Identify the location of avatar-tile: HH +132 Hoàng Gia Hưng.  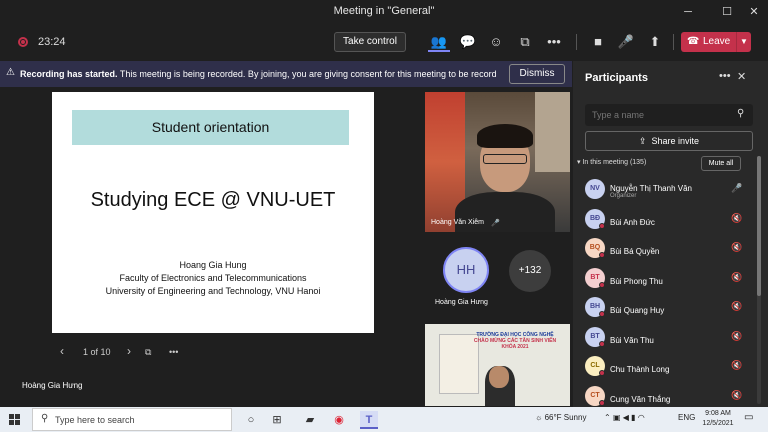
(497, 277).